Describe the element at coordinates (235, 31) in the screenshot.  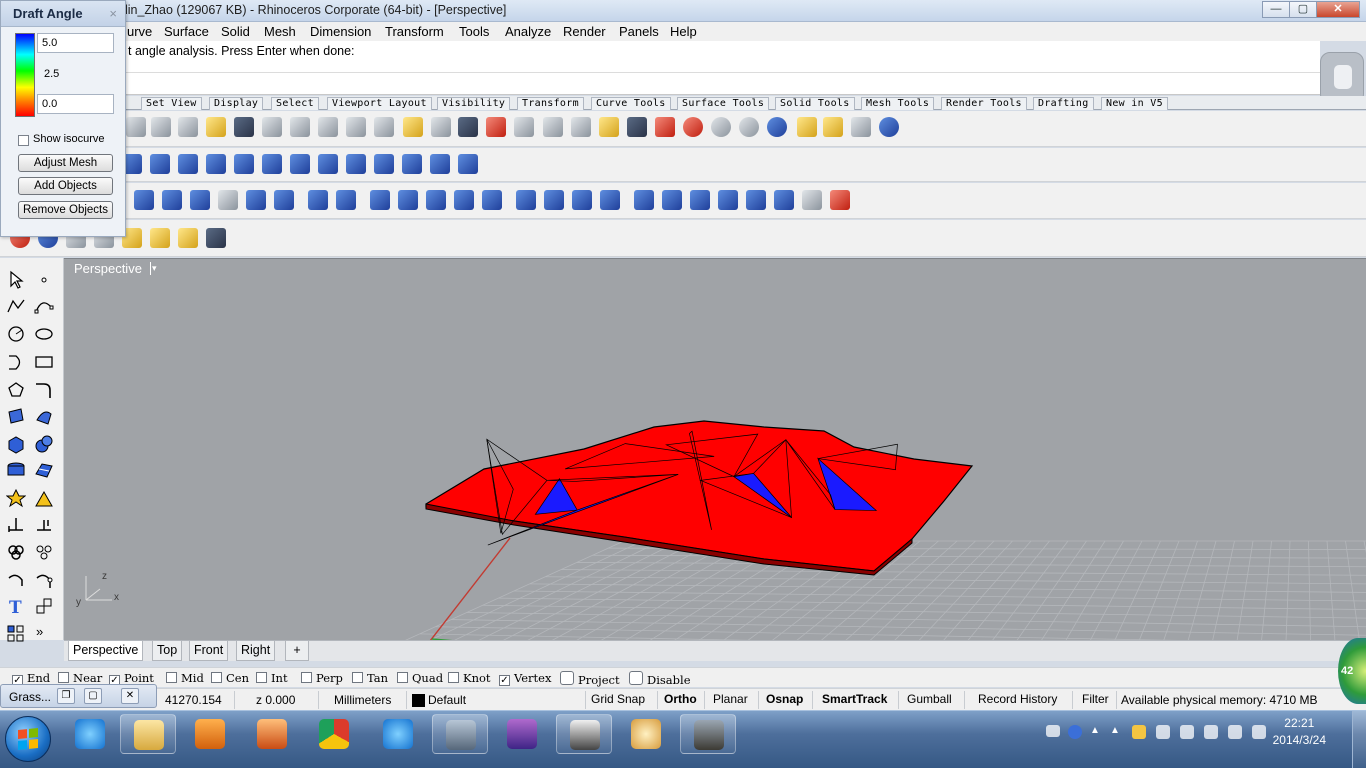
I see `menu-solid: Solid` at that location.